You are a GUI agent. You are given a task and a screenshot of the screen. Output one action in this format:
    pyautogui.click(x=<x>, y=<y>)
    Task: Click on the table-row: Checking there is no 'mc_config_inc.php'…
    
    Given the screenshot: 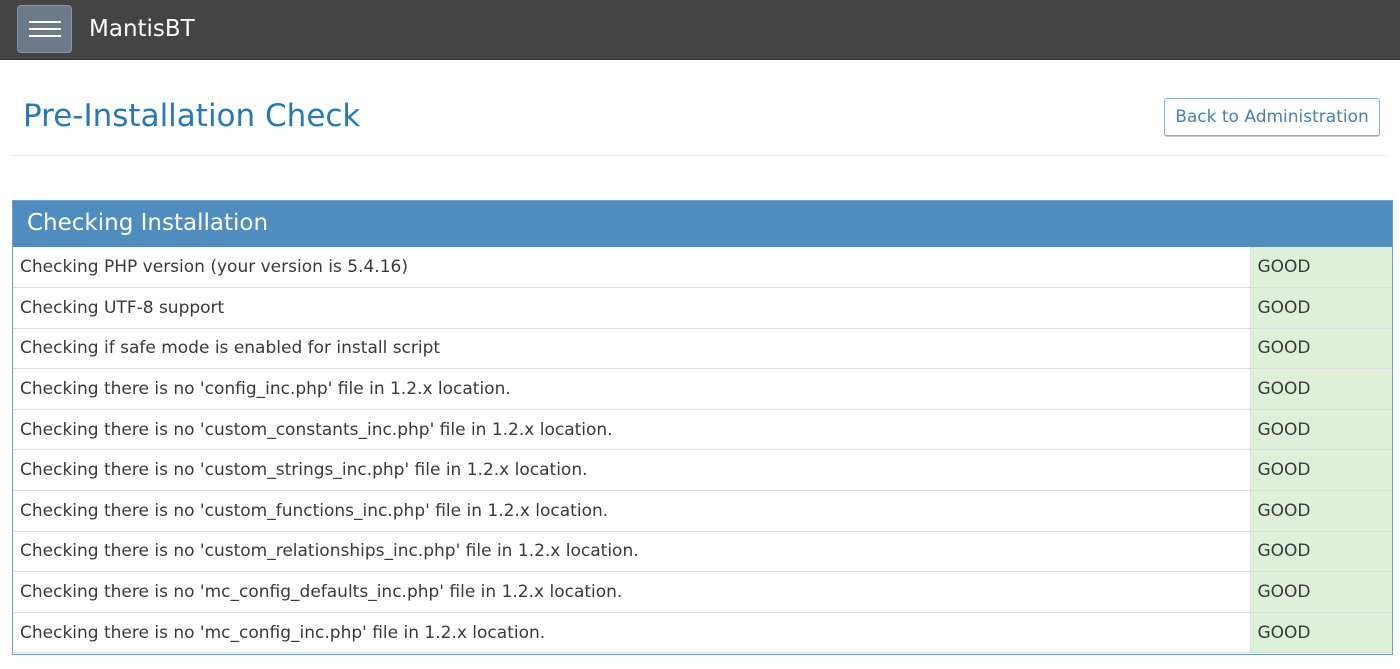 What is the action you would take?
    pyautogui.click(x=702, y=633)
    